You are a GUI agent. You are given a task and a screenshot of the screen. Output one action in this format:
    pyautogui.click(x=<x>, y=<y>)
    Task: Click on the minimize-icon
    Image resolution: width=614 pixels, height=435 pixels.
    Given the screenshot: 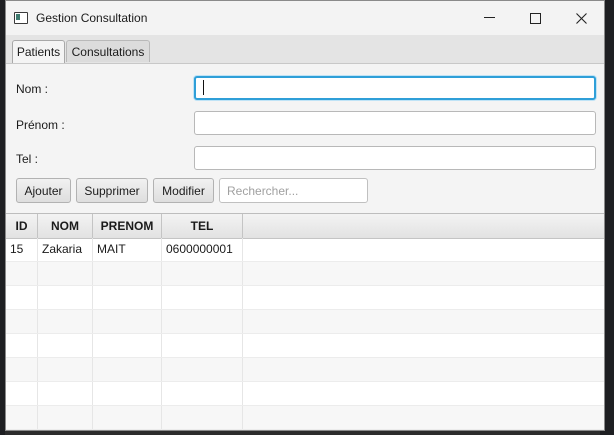 What is the action you would take?
    pyautogui.click(x=489, y=17)
    